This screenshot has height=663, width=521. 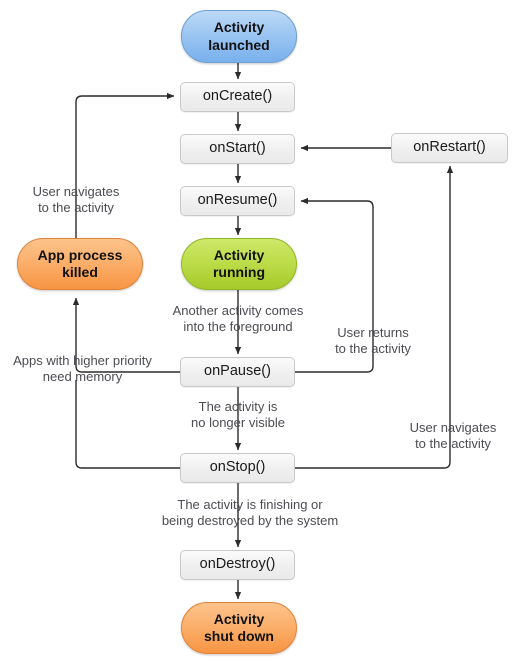 I want to click on node-on-destroy-label: onDestroy(), so click(x=237, y=564).